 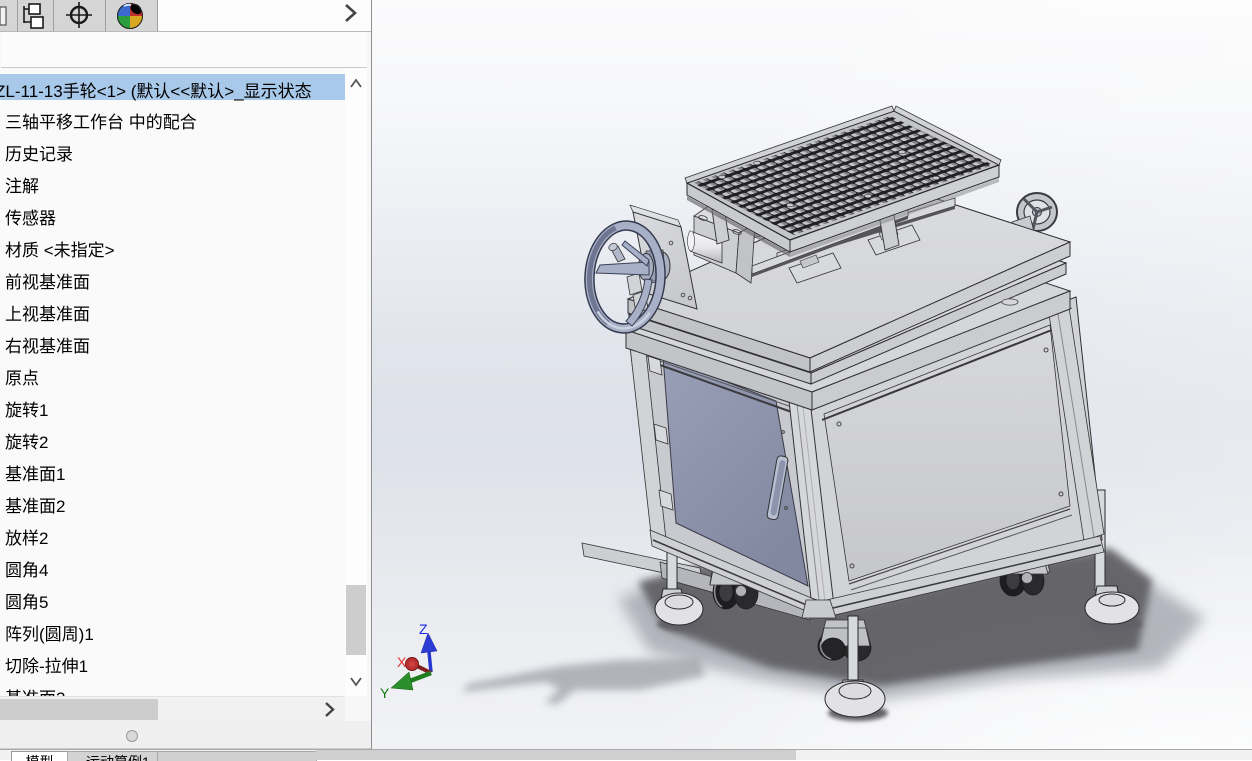 What do you see at coordinates (402, 662) in the screenshot?
I see `svg-text: X` at bounding box center [402, 662].